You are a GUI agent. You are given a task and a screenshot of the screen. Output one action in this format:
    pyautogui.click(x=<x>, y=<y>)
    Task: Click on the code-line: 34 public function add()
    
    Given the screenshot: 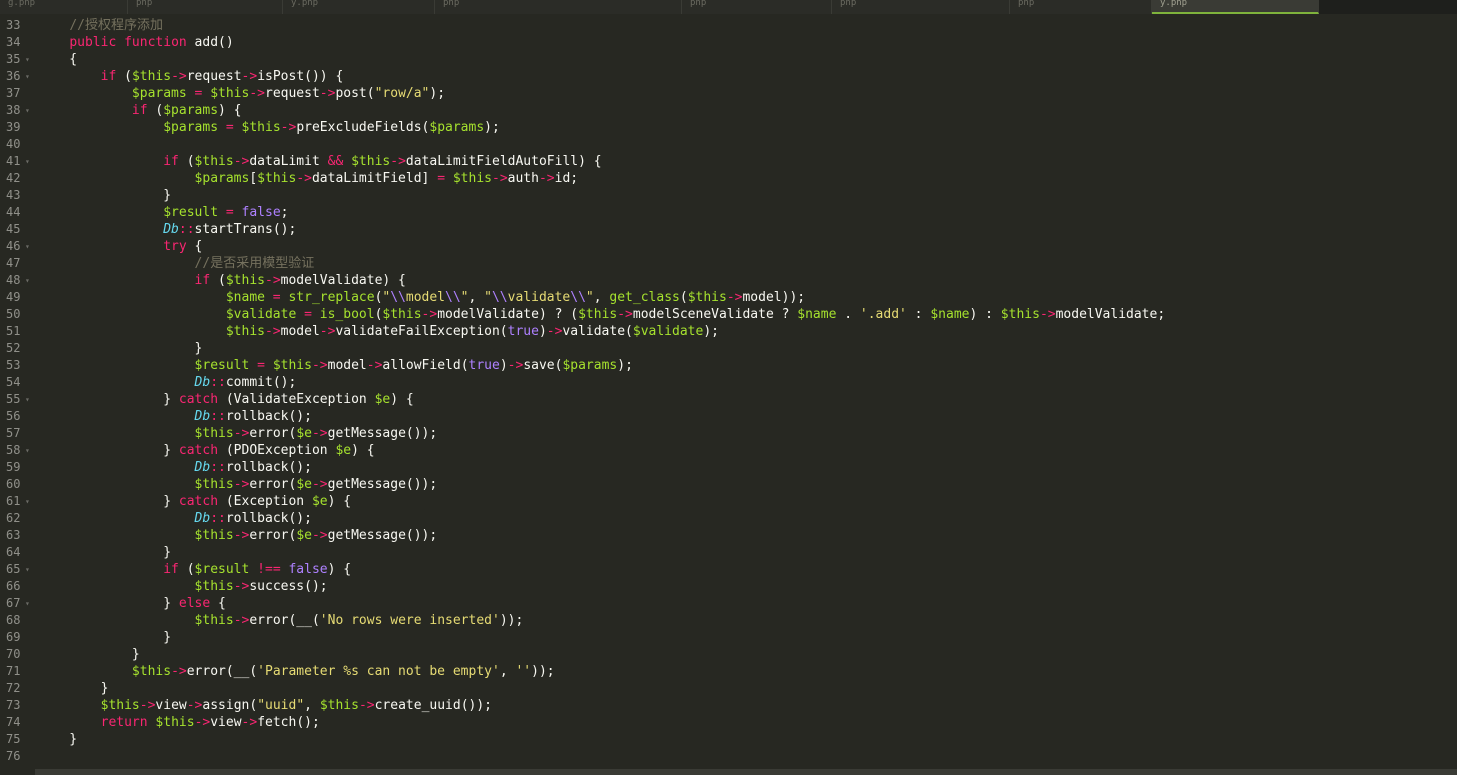 What is the action you would take?
    pyautogui.click(x=728, y=42)
    